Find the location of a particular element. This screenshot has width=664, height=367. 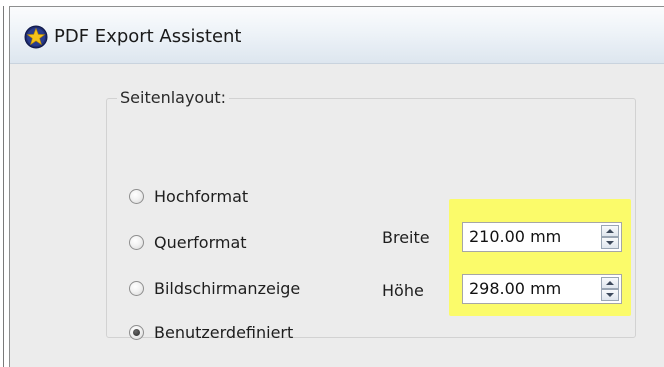

background-window-edge is located at coordinates (3, 186).